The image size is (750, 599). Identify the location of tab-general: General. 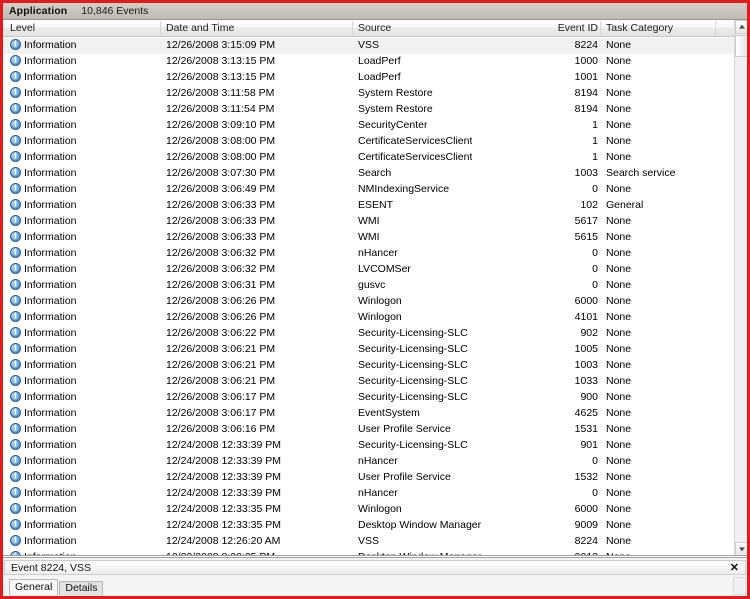
(34, 587).